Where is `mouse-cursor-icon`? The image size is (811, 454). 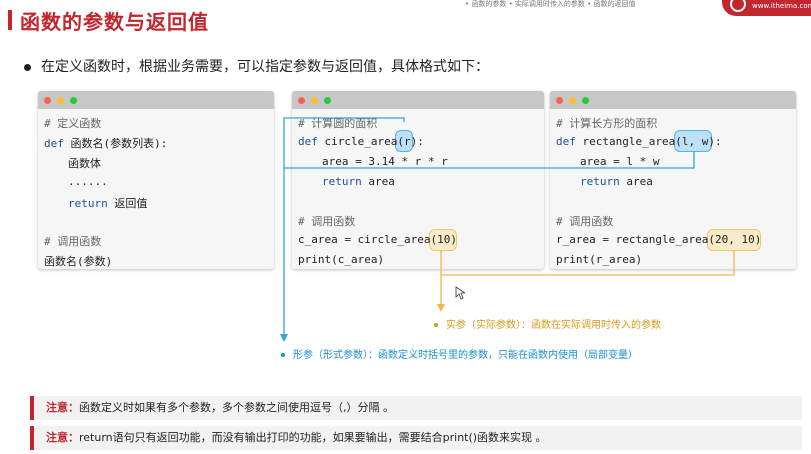
mouse-cursor-icon is located at coordinates (460, 293).